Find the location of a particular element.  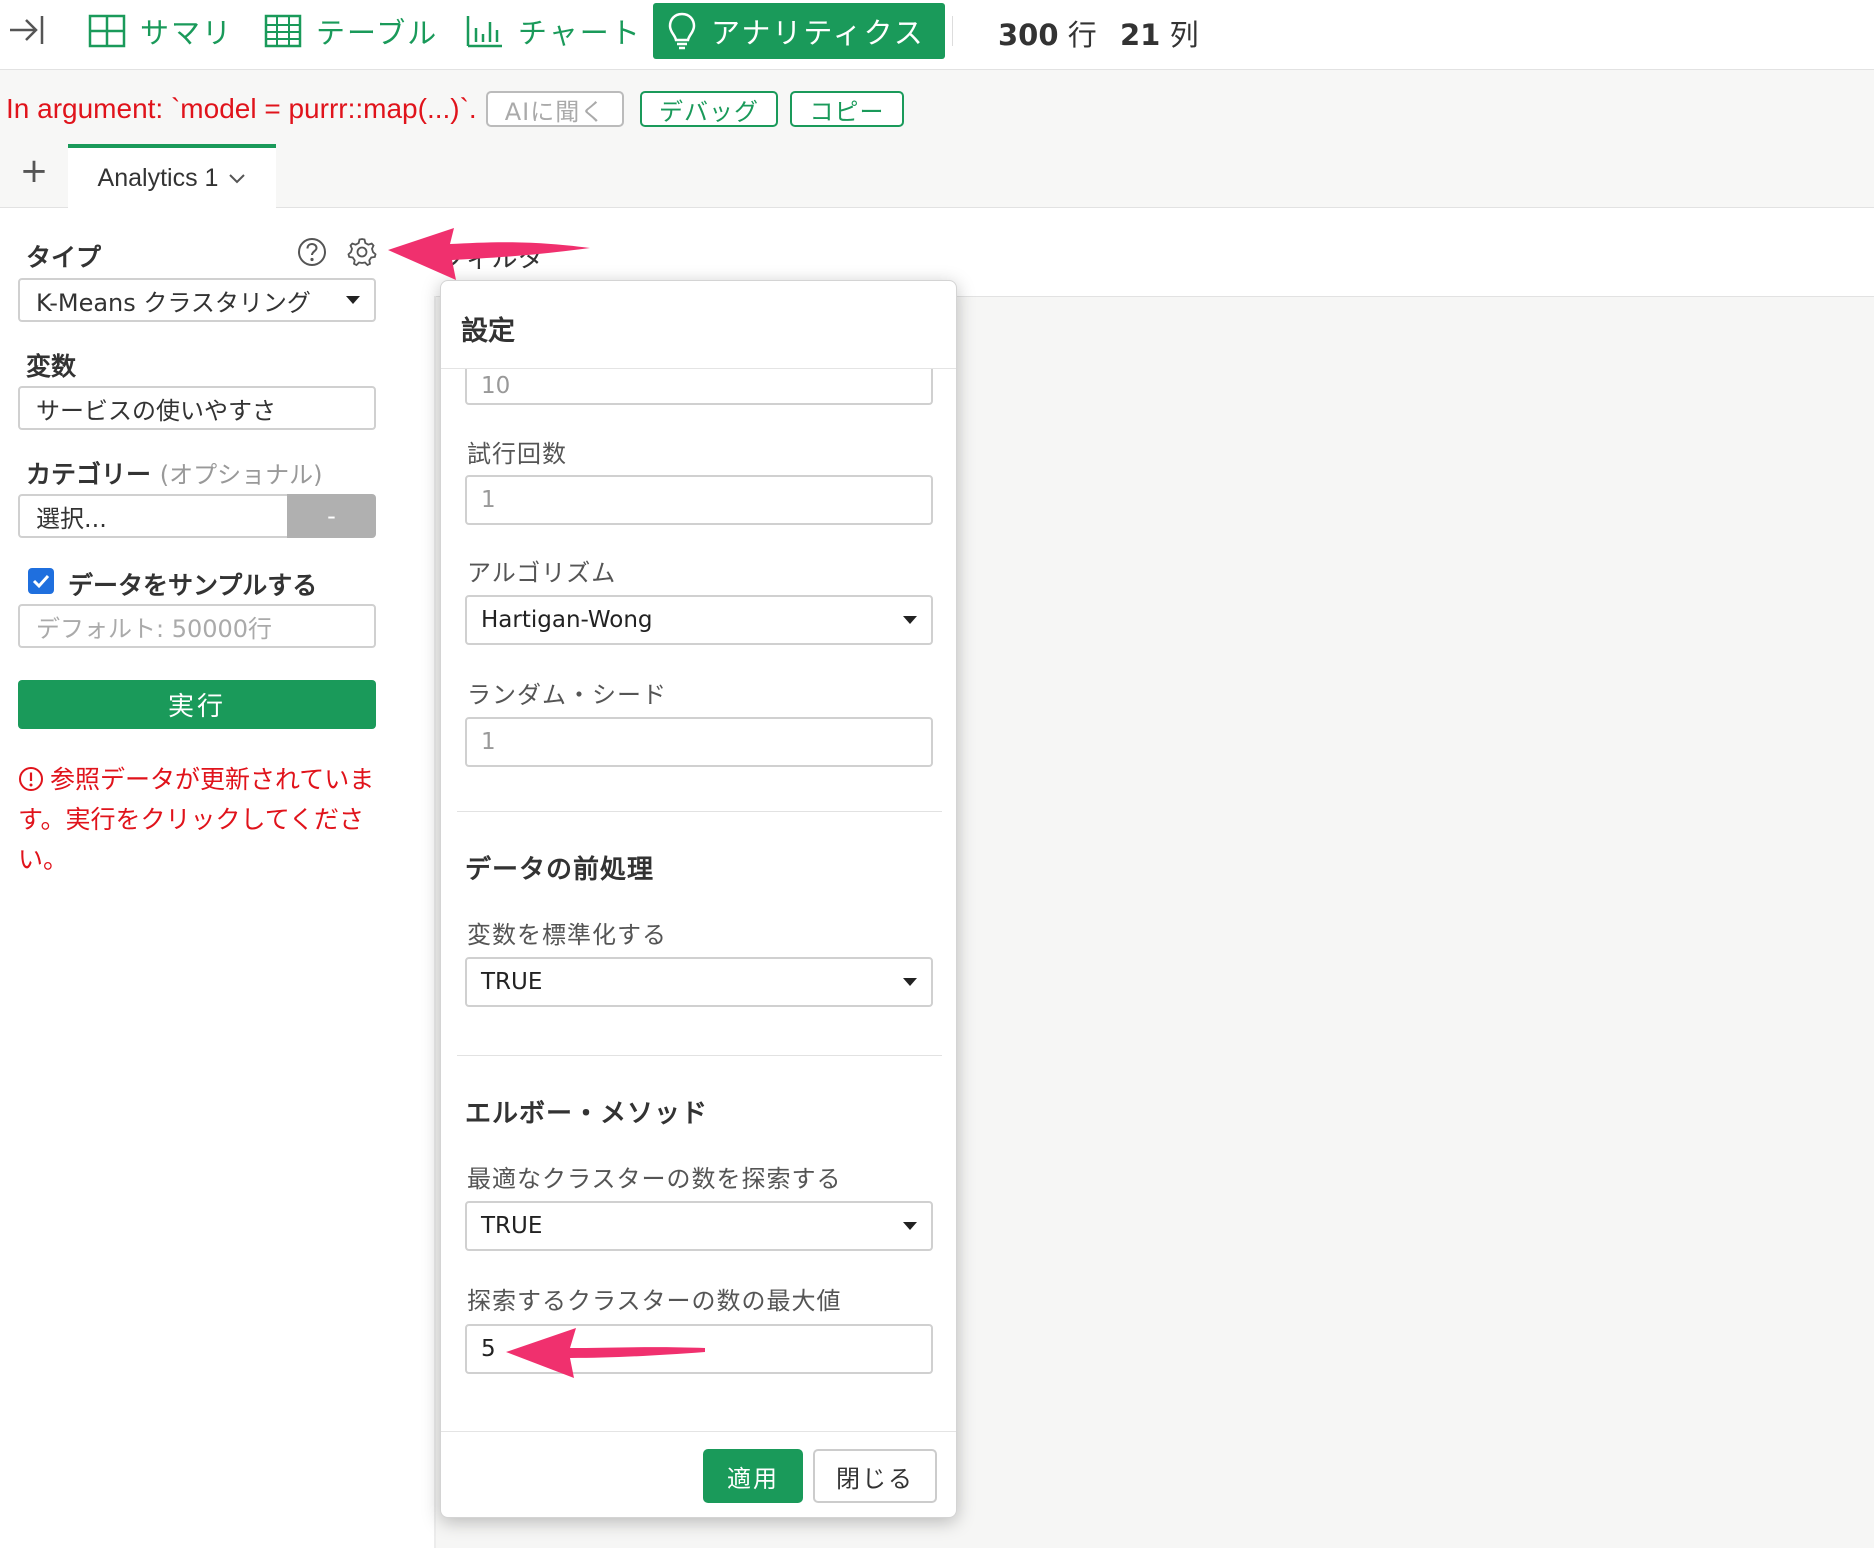

type-select: K-Means クラスタリング is located at coordinates (197, 300).